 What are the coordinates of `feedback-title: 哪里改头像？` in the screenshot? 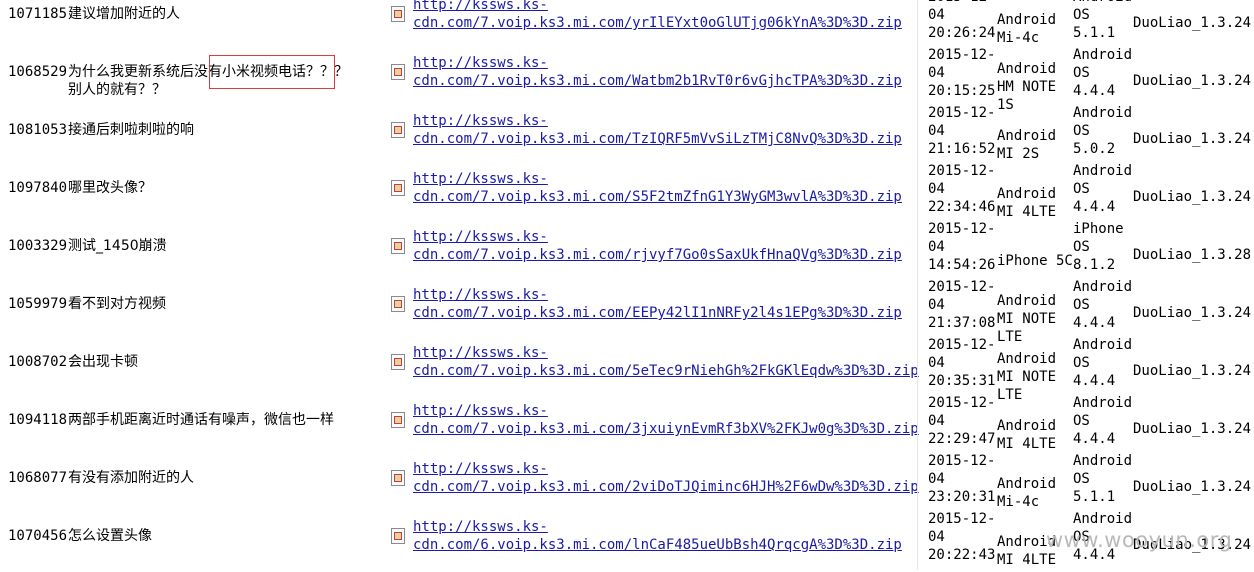 It's located at (110, 188).